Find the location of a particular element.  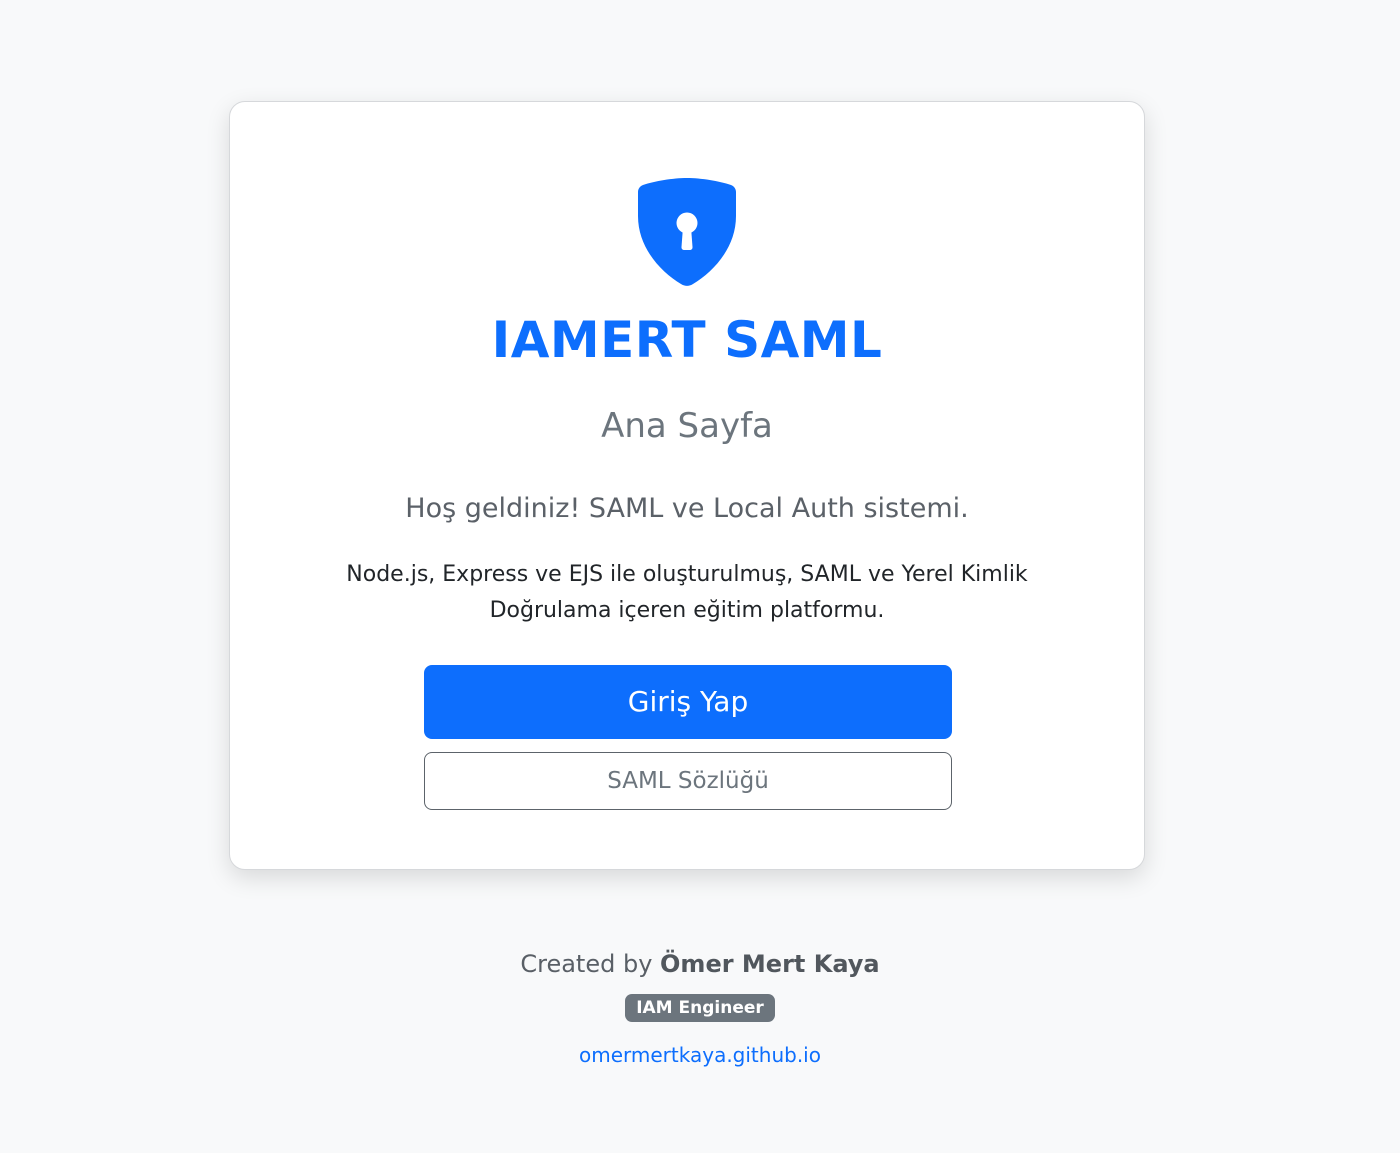

author-website-link: omermertkaya.github.io is located at coordinates (700, 1055).